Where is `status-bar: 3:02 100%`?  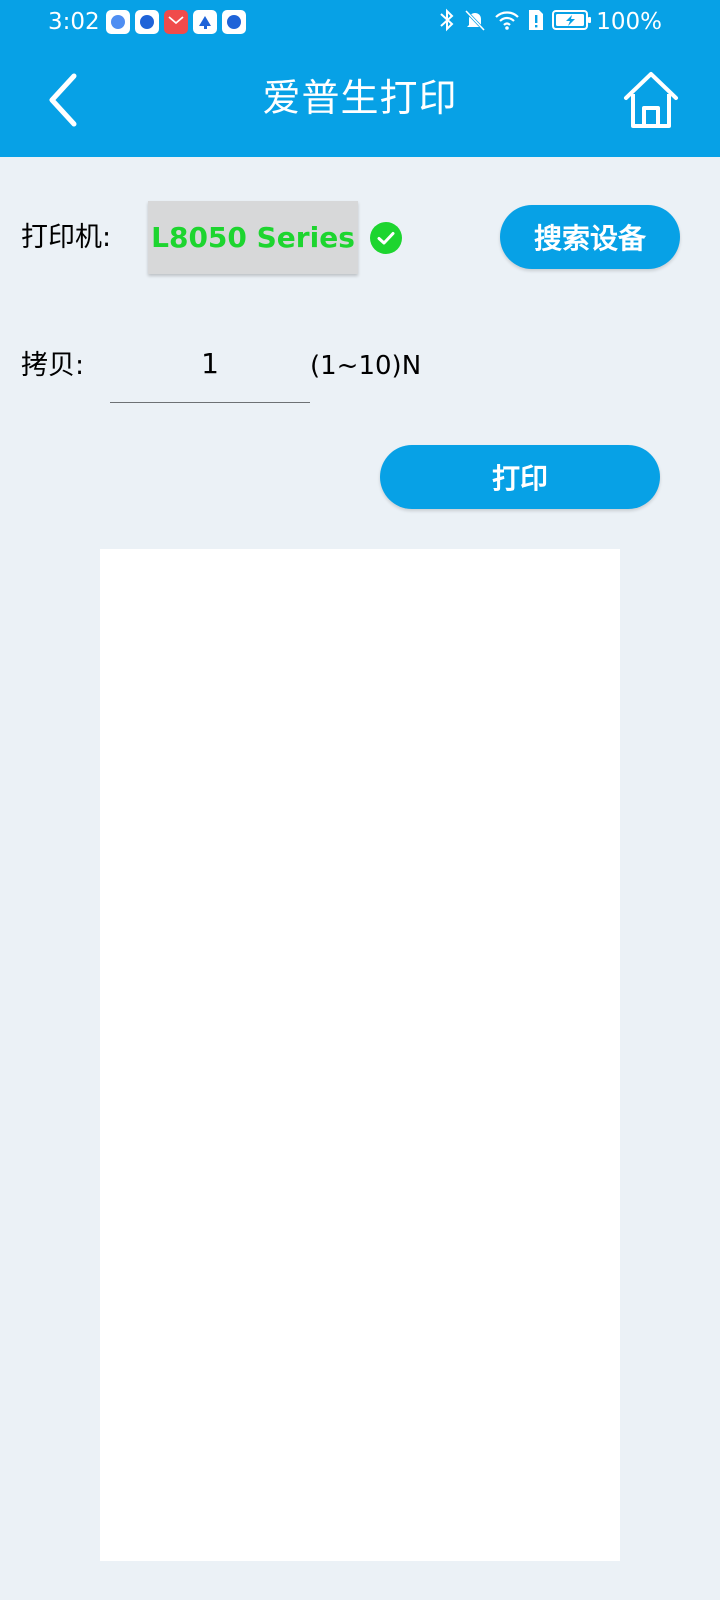
status-bar: 3:02 100% is located at coordinates (360, 23).